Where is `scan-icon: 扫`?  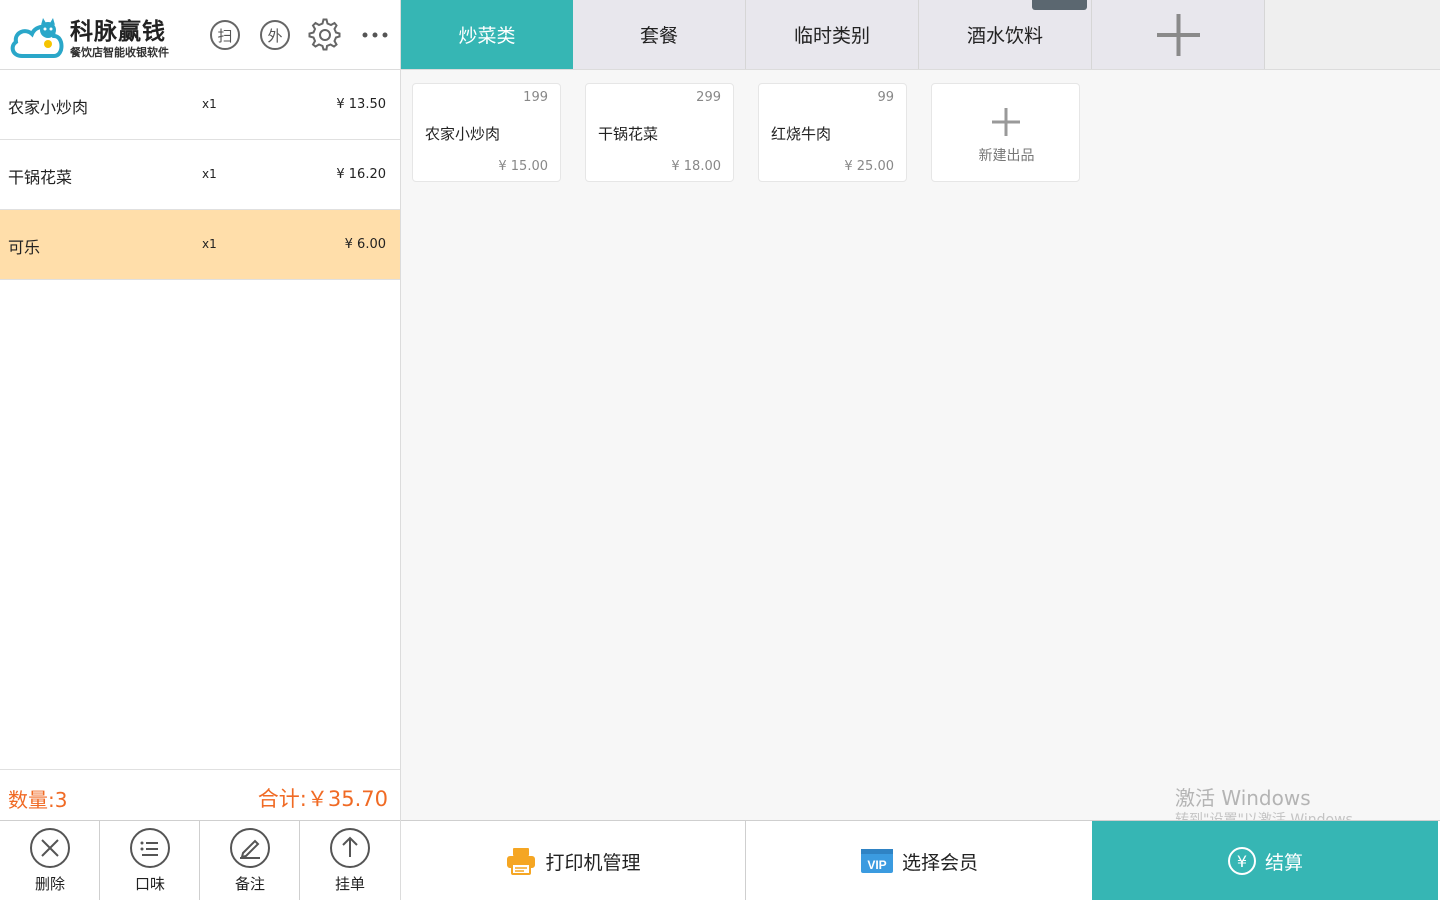
scan-icon: 扫 is located at coordinates (225, 35).